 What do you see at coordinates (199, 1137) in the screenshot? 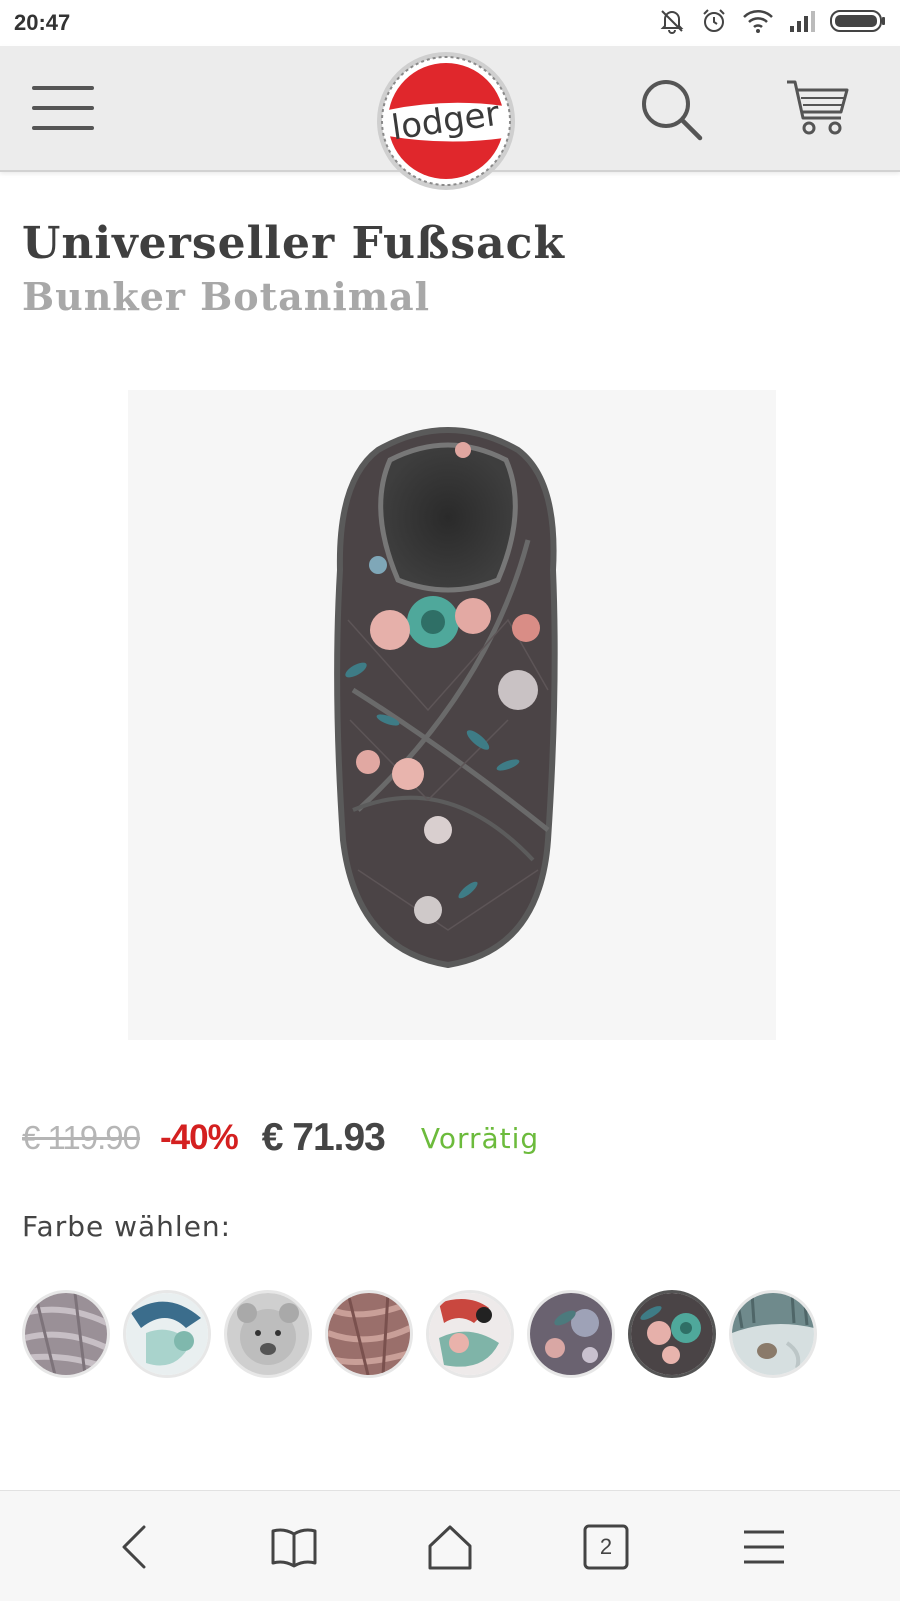
I see `discount-badge: -40%` at bounding box center [199, 1137].